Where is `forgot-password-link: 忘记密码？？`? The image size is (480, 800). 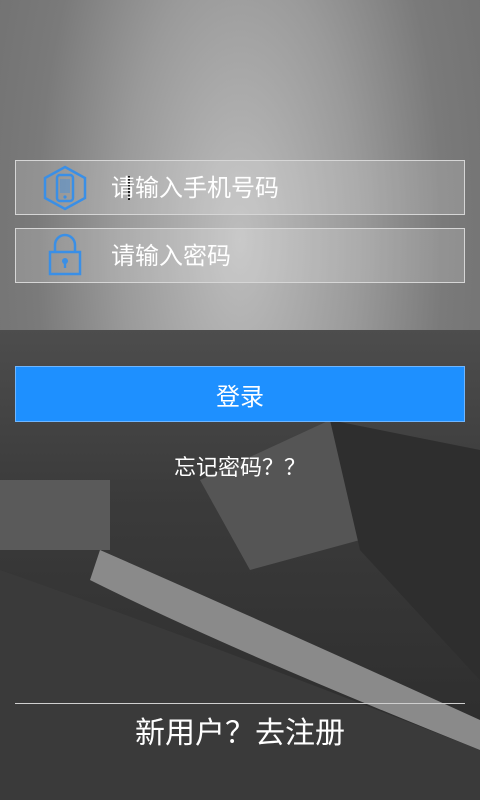
forgot-password-link: 忘记密码？？ is located at coordinates (240, 466).